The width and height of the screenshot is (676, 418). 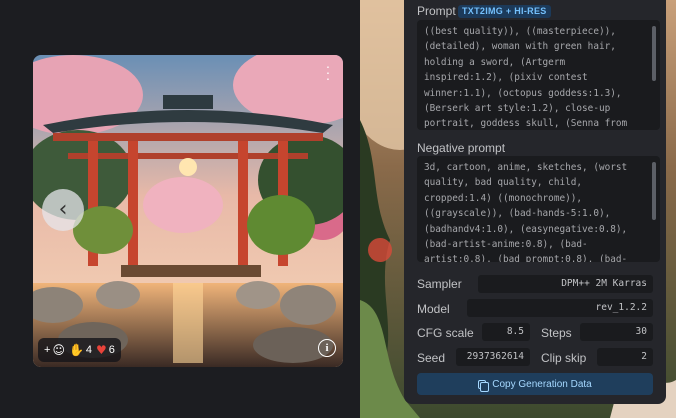 What do you see at coordinates (76, 350) in the screenshot?
I see `thumbs-up-icon: ✋` at bounding box center [76, 350].